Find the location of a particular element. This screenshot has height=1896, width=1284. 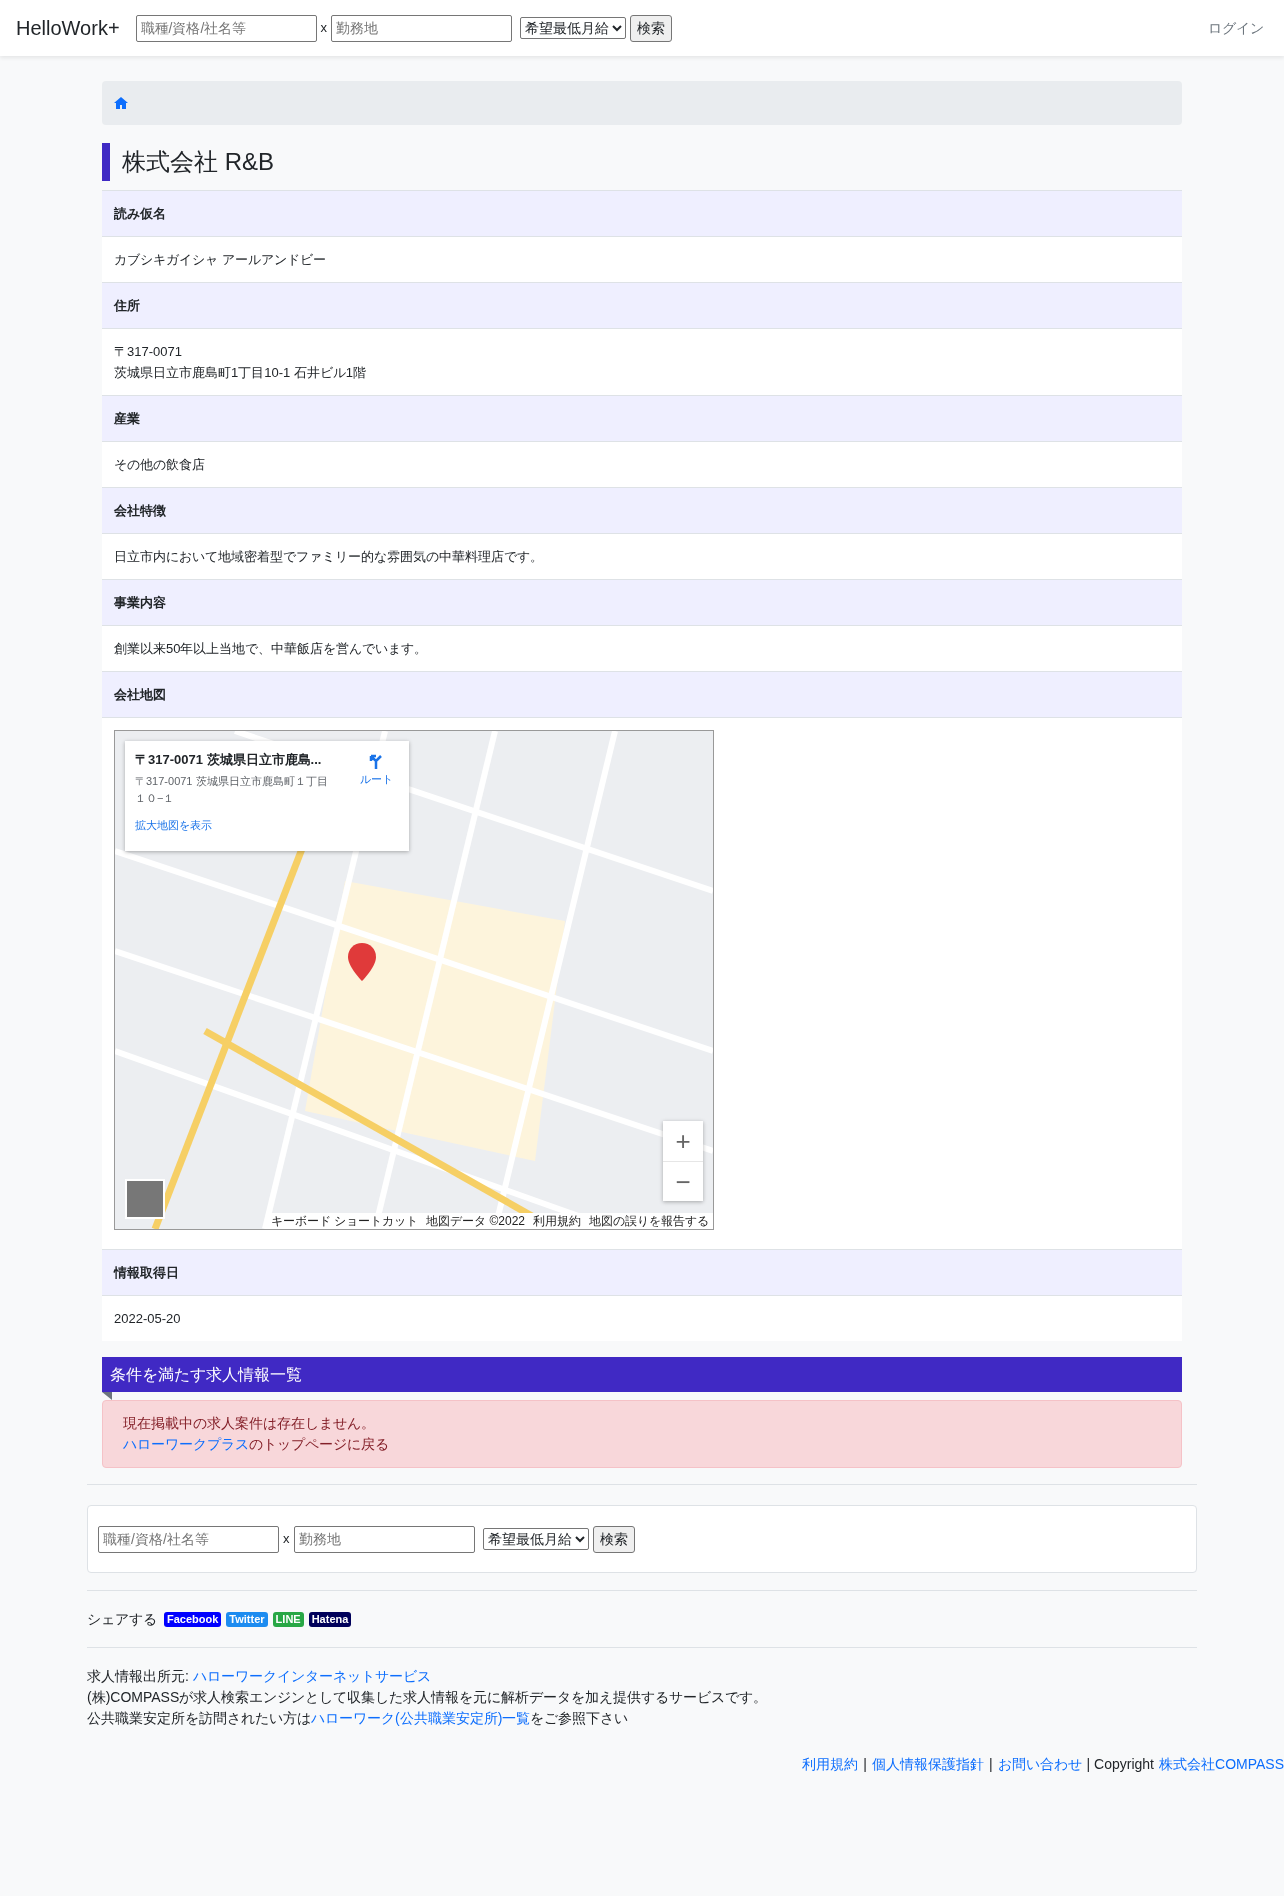

ribbon-corner is located at coordinates (107, 1396).